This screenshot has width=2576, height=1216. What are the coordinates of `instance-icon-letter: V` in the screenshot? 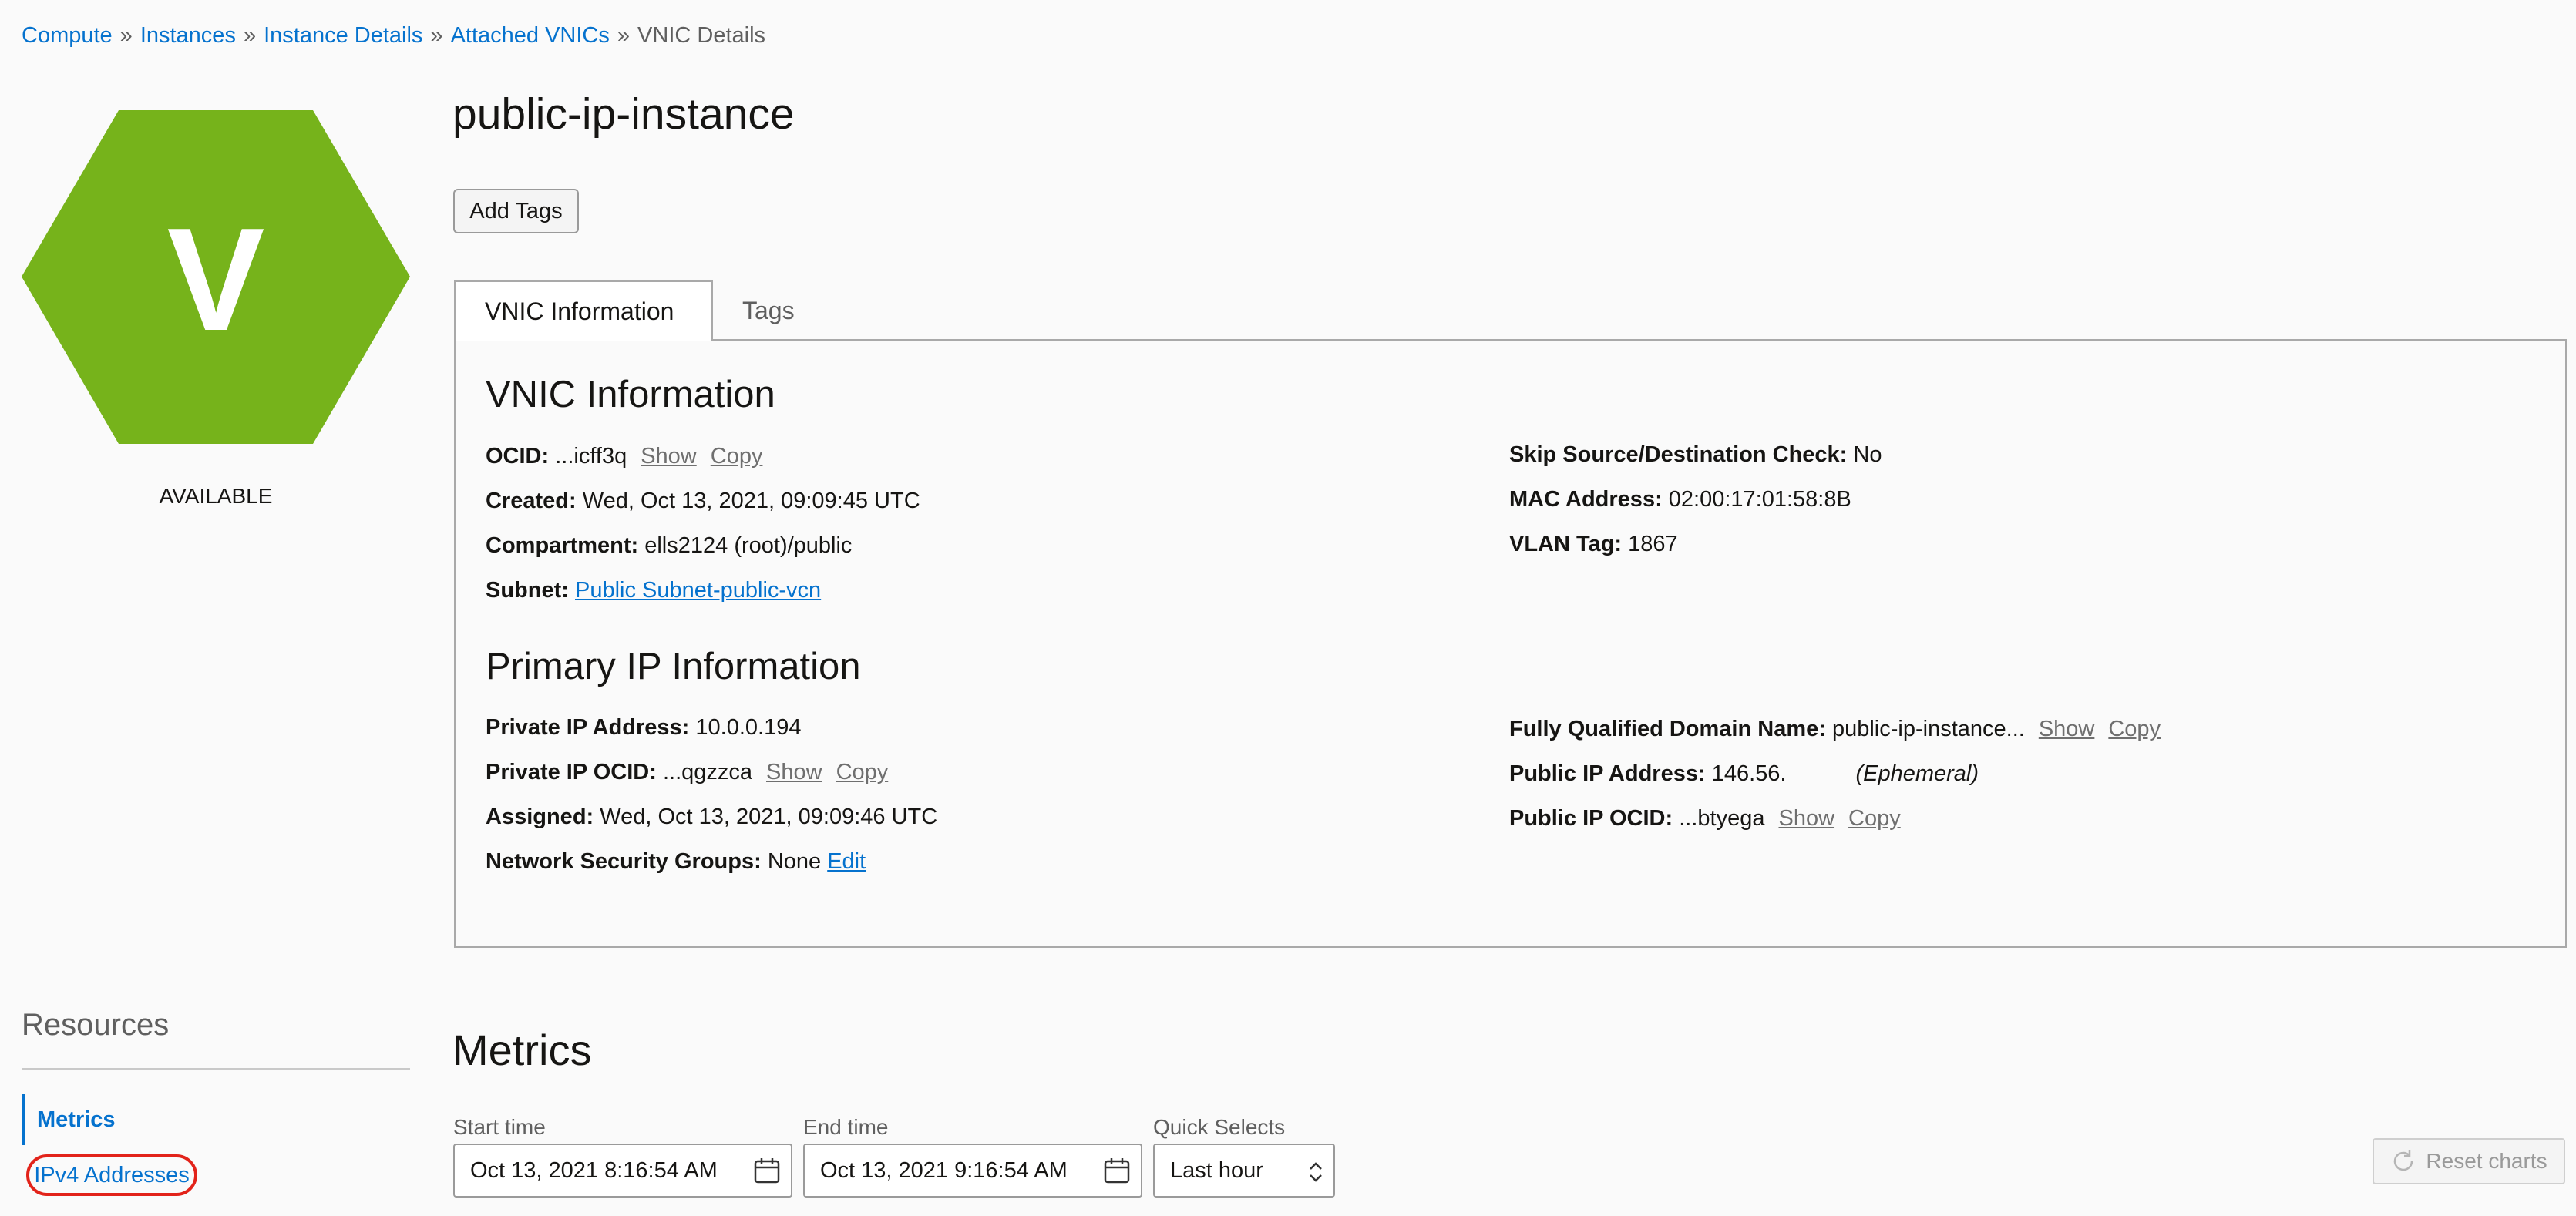 It's located at (216, 279).